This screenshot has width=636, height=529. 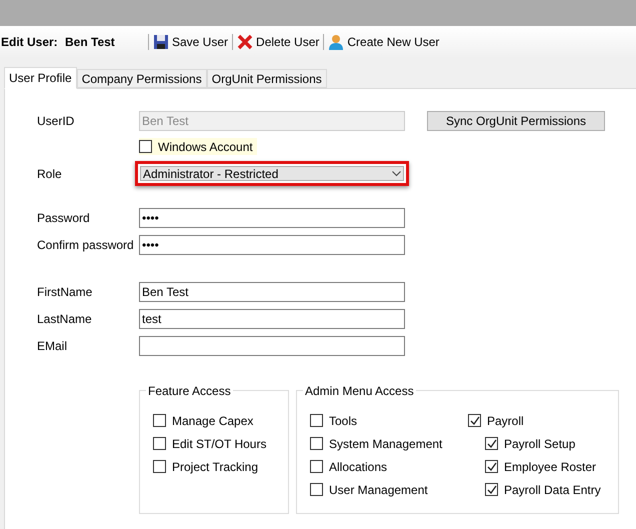 What do you see at coordinates (29, 42) in the screenshot?
I see `edit-user-label: Edit User:` at bounding box center [29, 42].